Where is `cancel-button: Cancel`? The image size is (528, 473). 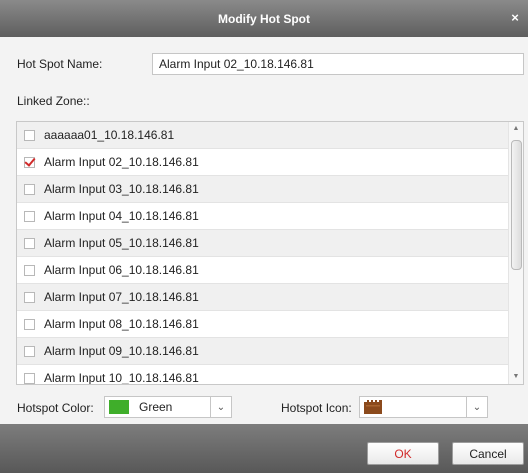
cancel-button: Cancel is located at coordinates (488, 453).